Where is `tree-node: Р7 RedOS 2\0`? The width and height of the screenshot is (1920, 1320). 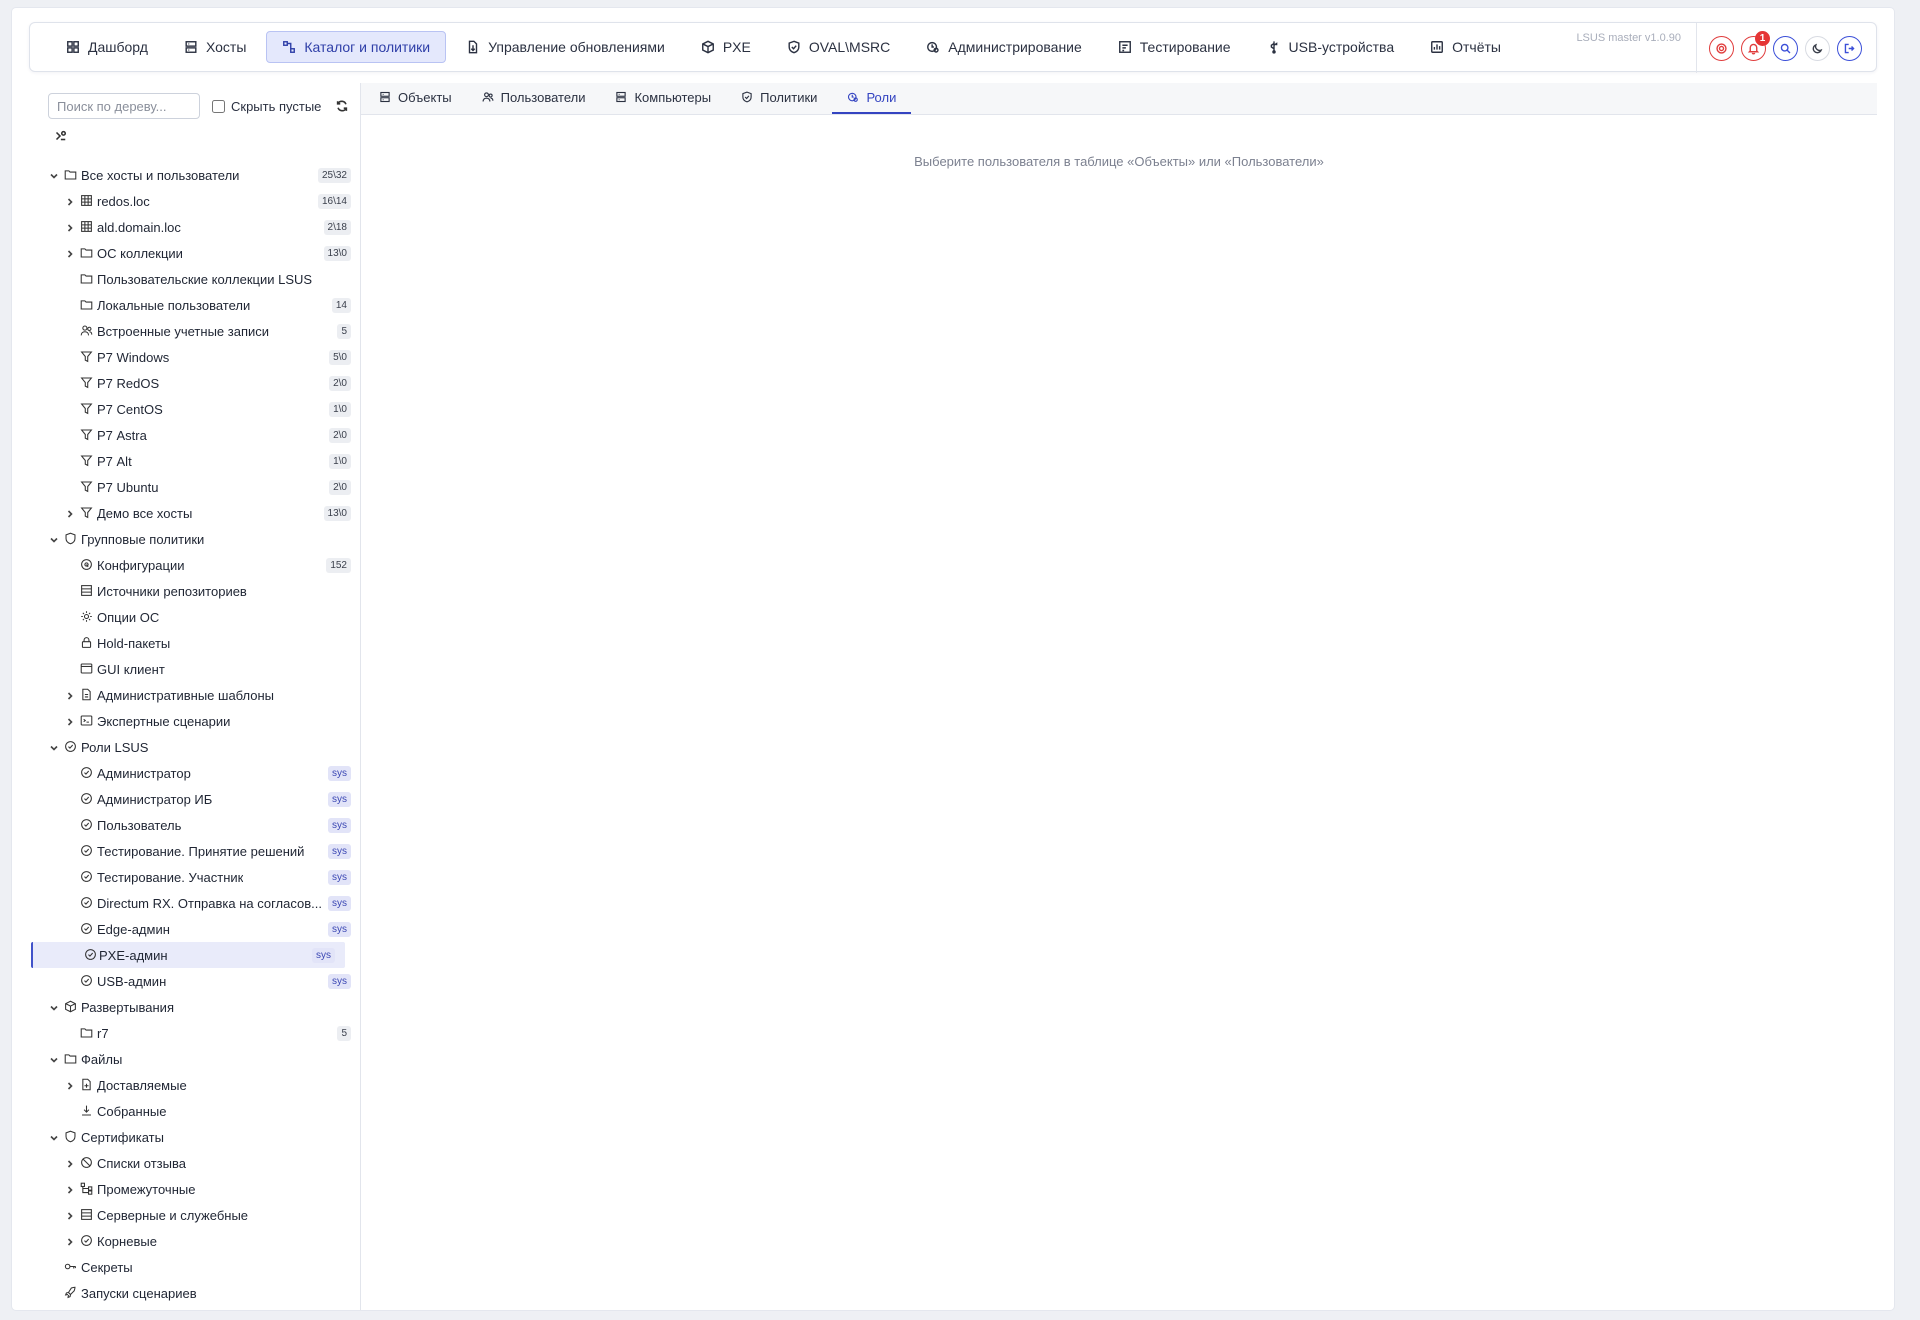 tree-node: Р7 RedOS 2\0 is located at coordinates (195, 383).